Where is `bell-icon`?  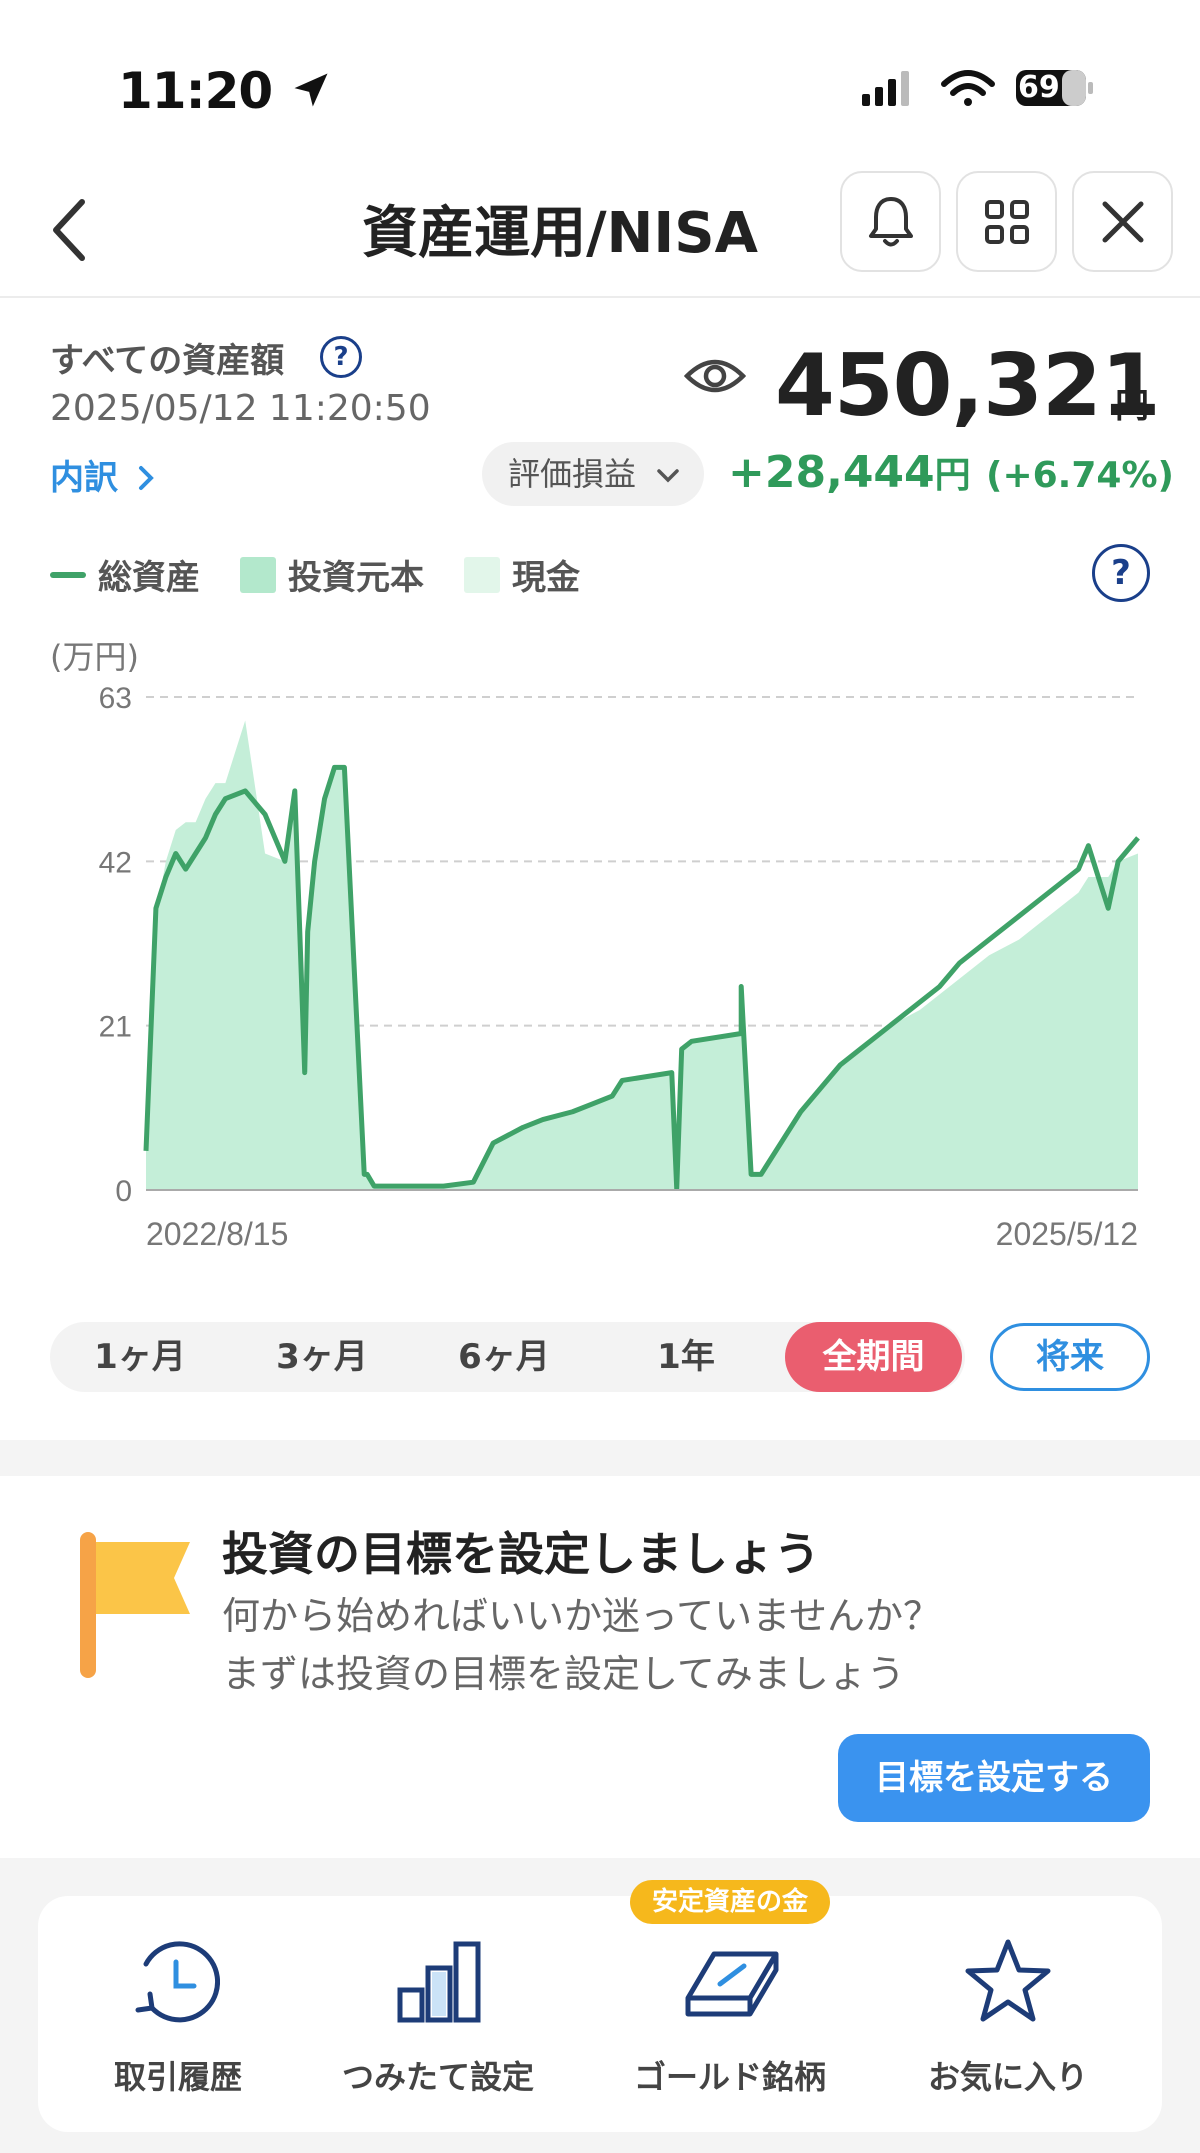
bell-icon is located at coordinates (890, 221).